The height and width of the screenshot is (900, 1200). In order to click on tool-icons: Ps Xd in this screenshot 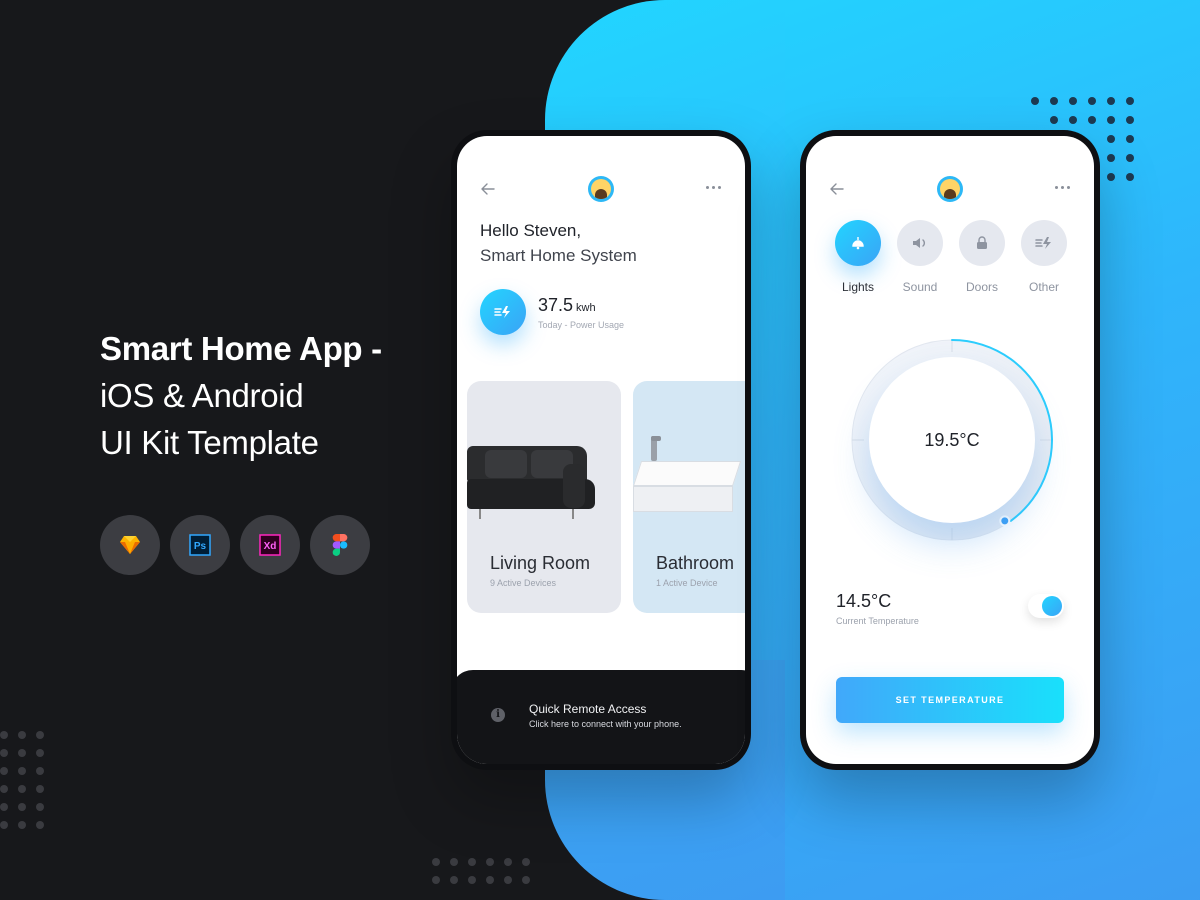, I will do `click(235, 545)`.